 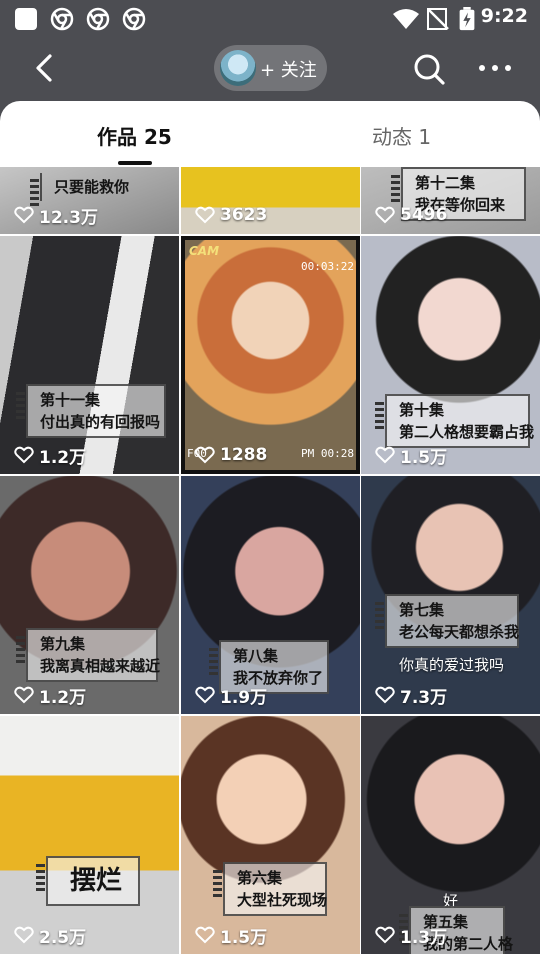 I want to click on video-caption: 第六集 大型社死现场, so click(x=270, y=889).